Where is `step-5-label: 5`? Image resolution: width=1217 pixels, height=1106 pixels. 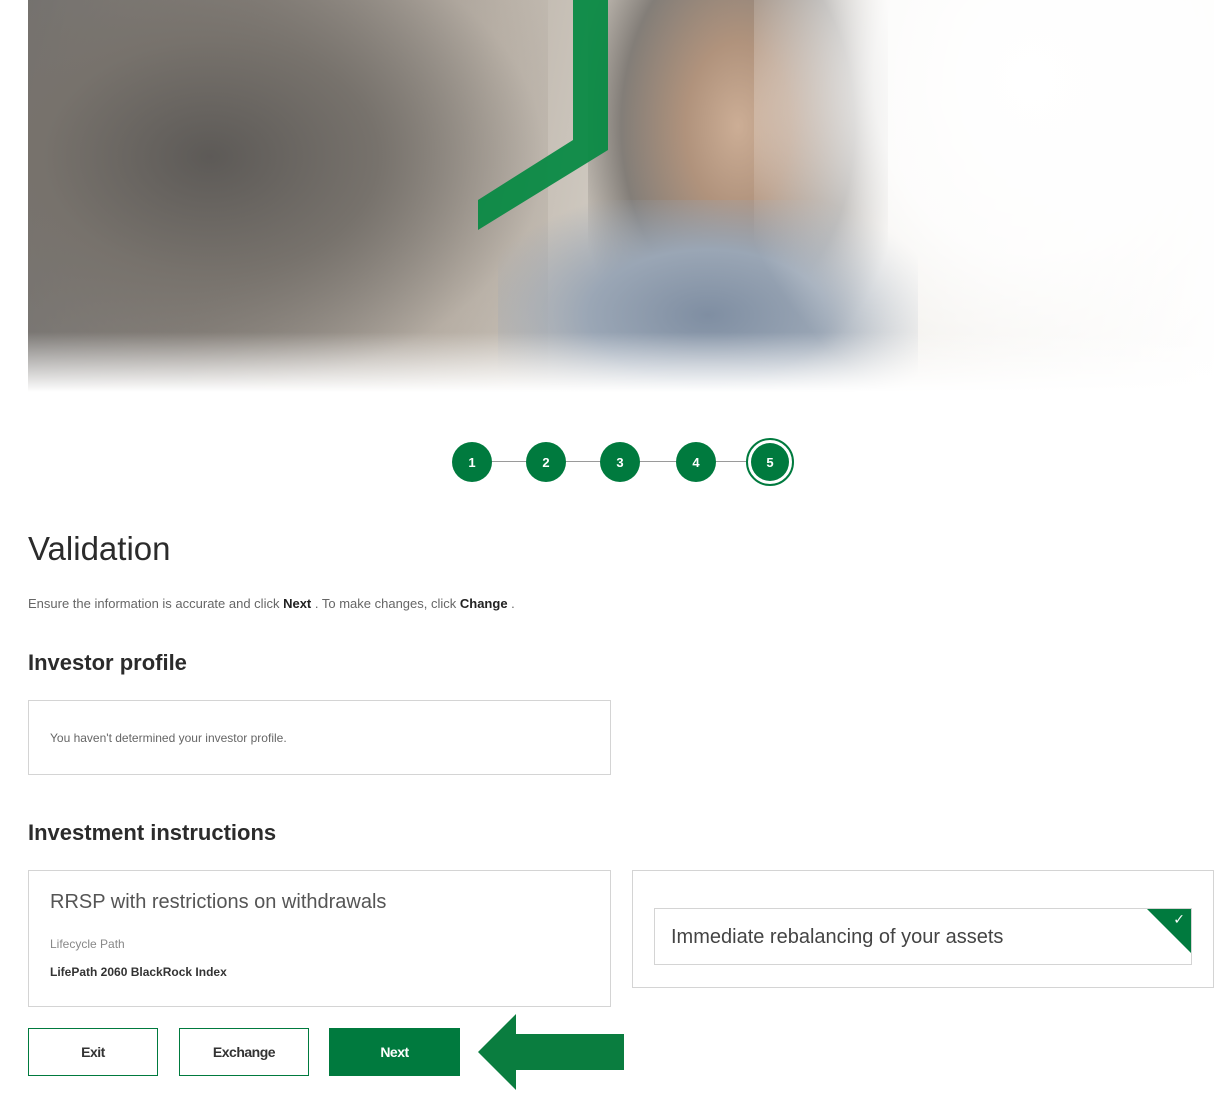
step-5-label: 5 is located at coordinates (770, 462).